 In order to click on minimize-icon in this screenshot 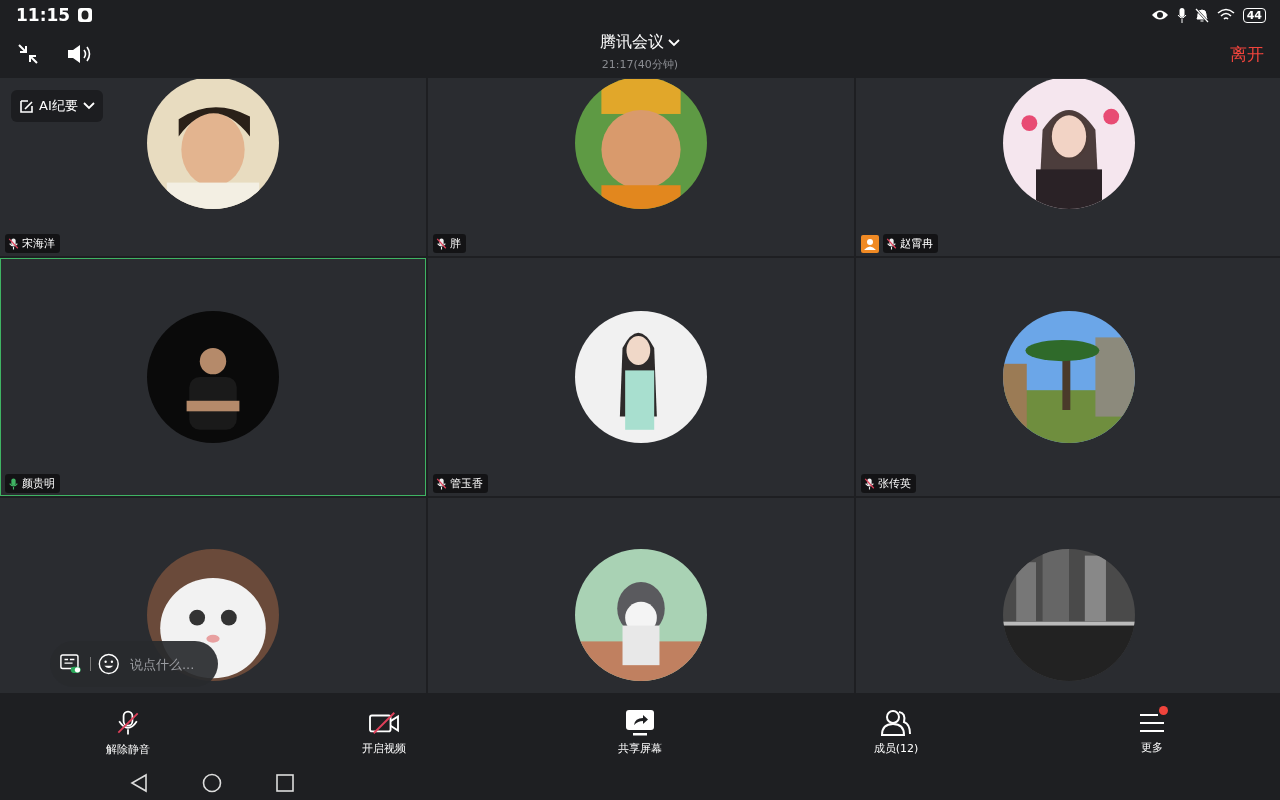, I will do `click(28, 54)`.